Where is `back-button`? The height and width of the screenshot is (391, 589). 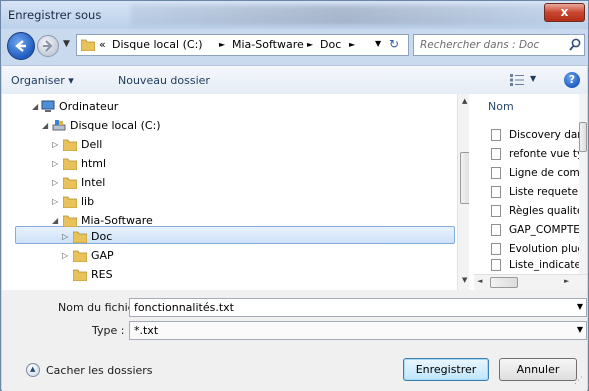 back-button is located at coordinates (21, 46).